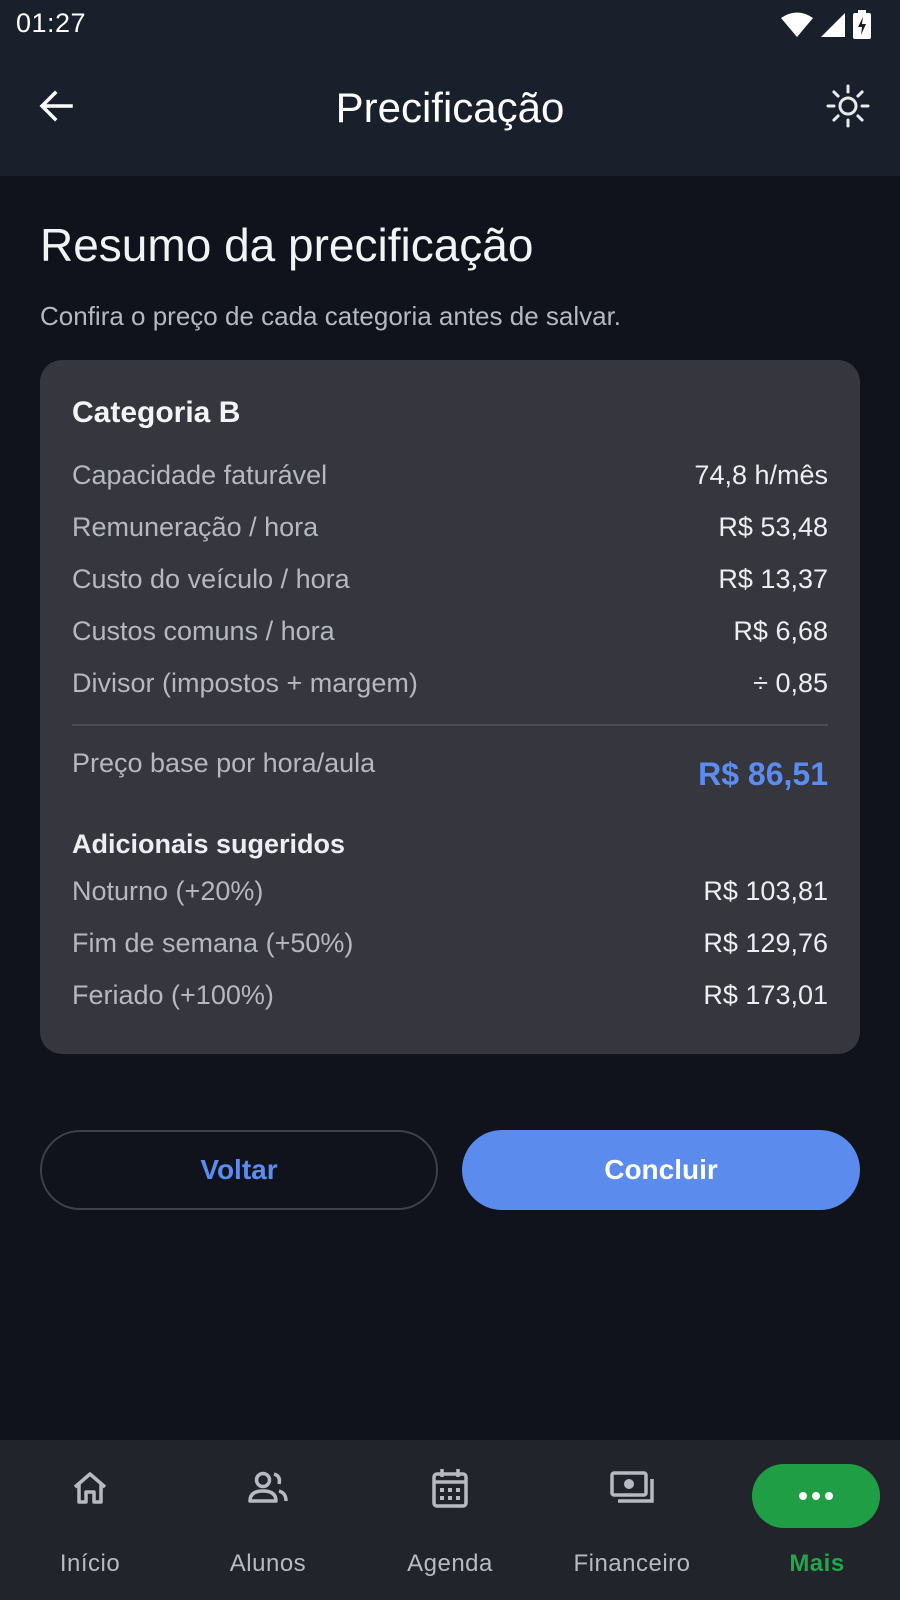  Describe the element at coordinates (790, 683) in the screenshot. I see `row-value: ÷ 0,85` at that location.